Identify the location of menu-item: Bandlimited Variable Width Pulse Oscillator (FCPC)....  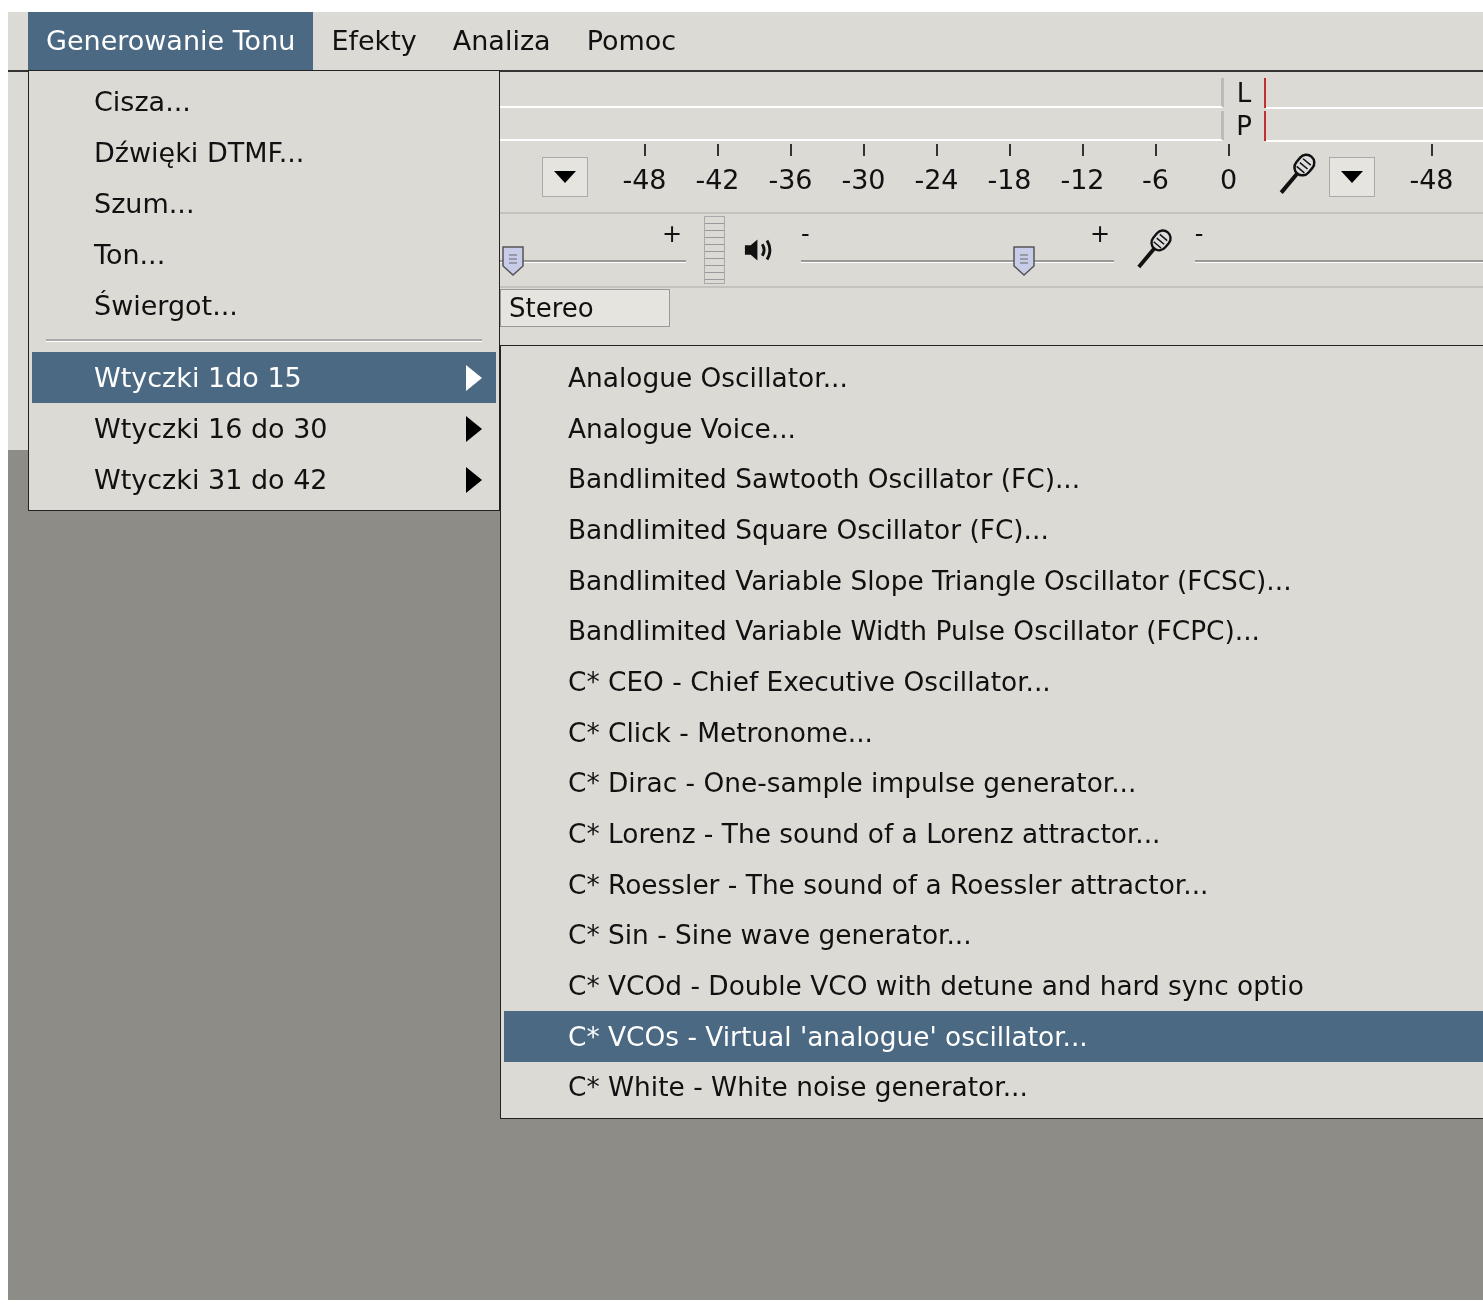
(993, 631).